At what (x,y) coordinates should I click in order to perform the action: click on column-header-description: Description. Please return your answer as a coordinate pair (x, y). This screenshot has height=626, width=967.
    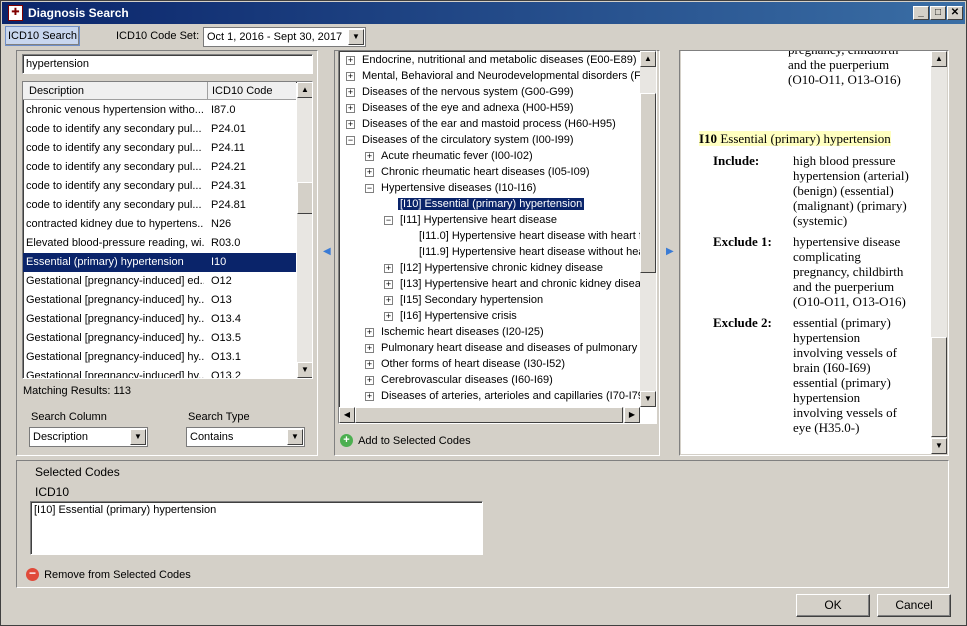
    Looking at the image, I should click on (56, 91).